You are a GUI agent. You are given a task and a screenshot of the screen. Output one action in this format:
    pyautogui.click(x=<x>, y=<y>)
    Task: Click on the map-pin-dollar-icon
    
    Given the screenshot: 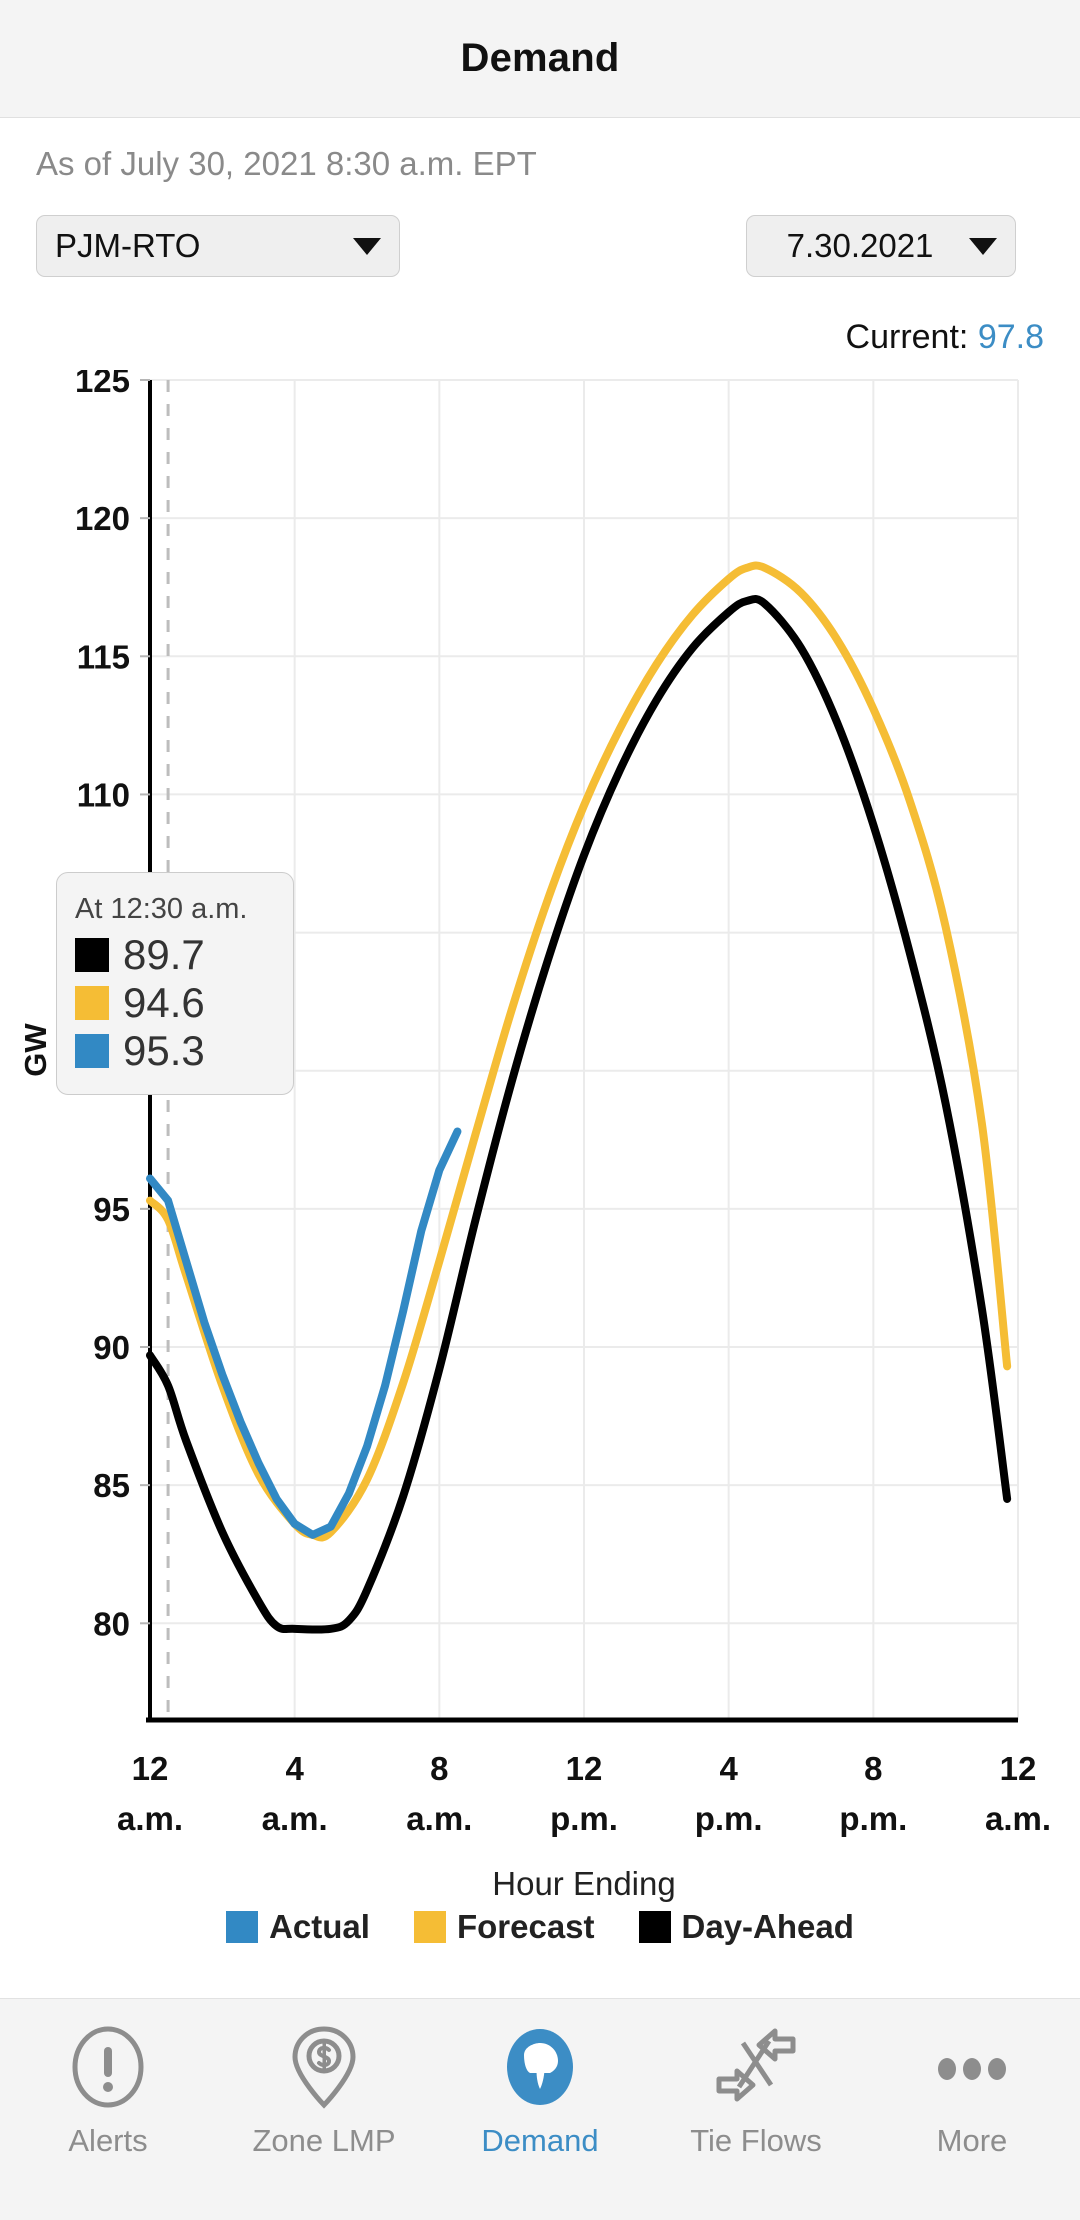 What is the action you would take?
    pyautogui.click(x=324, y=2067)
    